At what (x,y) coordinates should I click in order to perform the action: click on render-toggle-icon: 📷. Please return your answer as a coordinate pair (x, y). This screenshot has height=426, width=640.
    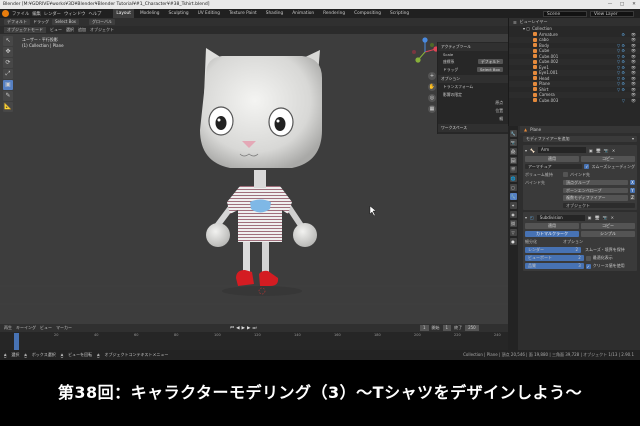
    Looking at the image, I should click on (606, 150).